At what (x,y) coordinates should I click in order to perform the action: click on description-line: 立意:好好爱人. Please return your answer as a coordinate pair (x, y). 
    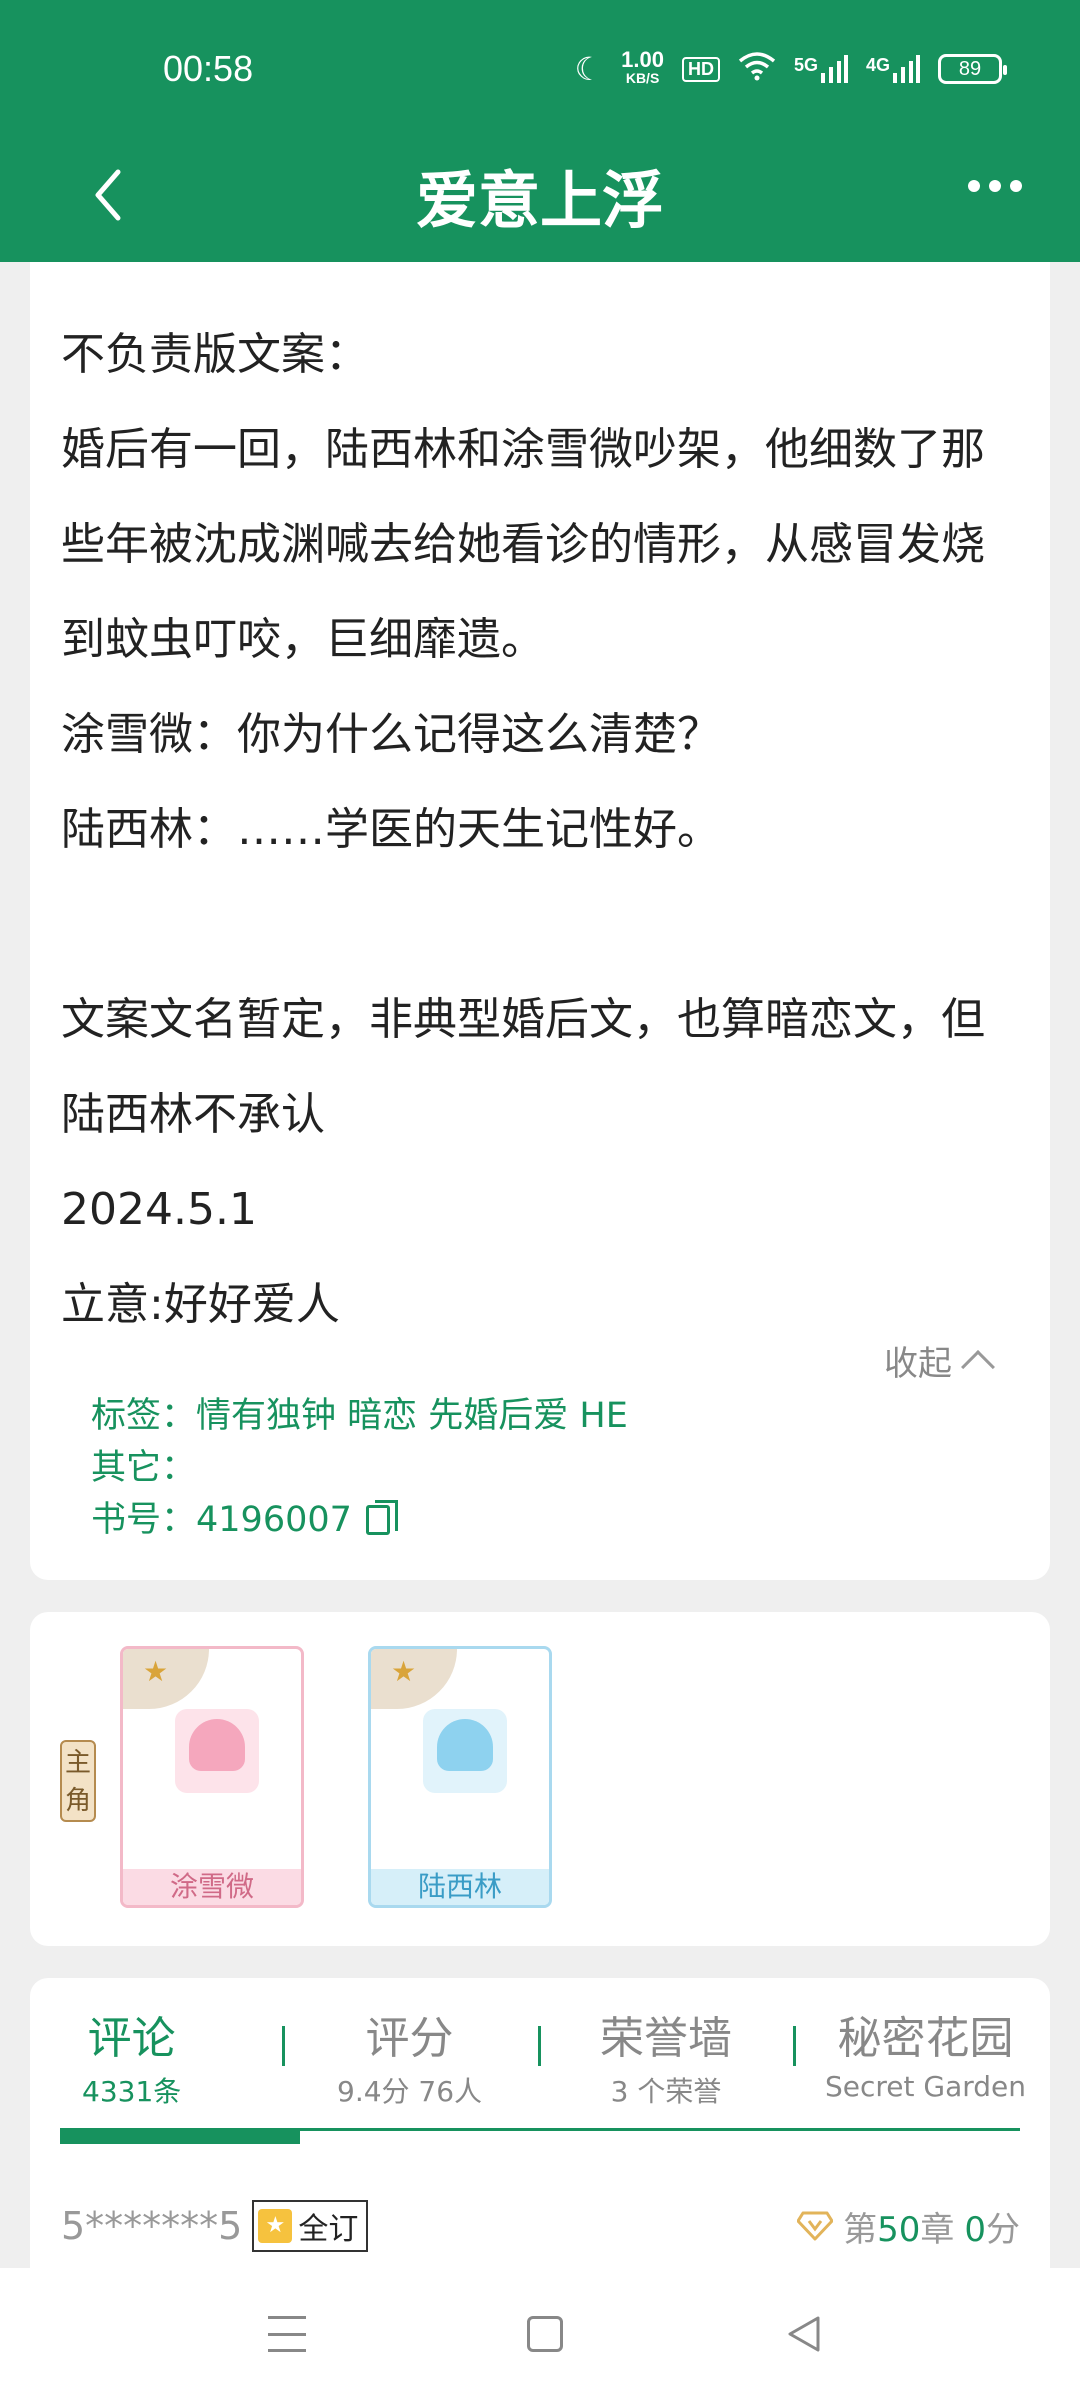
    Looking at the image, I should click on (200, 1304).